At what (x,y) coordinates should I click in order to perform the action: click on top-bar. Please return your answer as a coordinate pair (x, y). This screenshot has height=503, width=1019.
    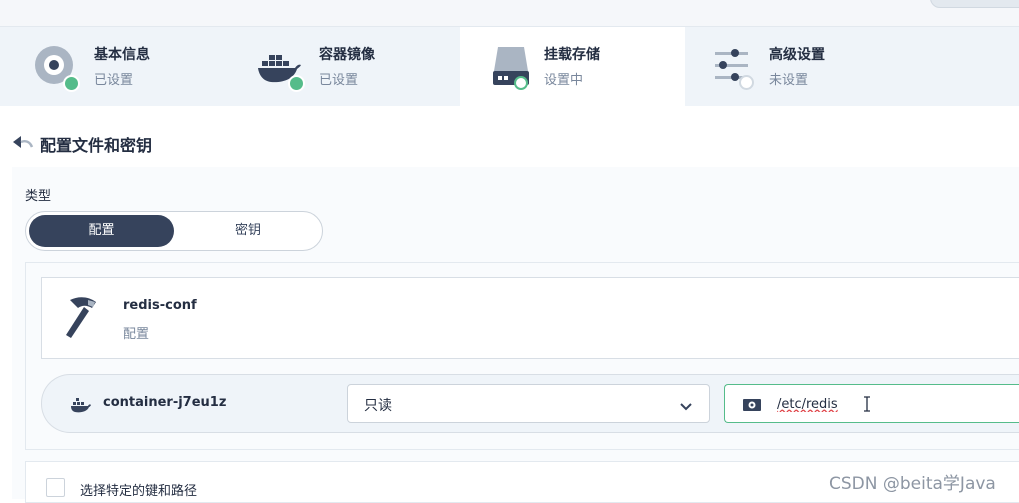
    Looking at the image, I should click on (509, 13).